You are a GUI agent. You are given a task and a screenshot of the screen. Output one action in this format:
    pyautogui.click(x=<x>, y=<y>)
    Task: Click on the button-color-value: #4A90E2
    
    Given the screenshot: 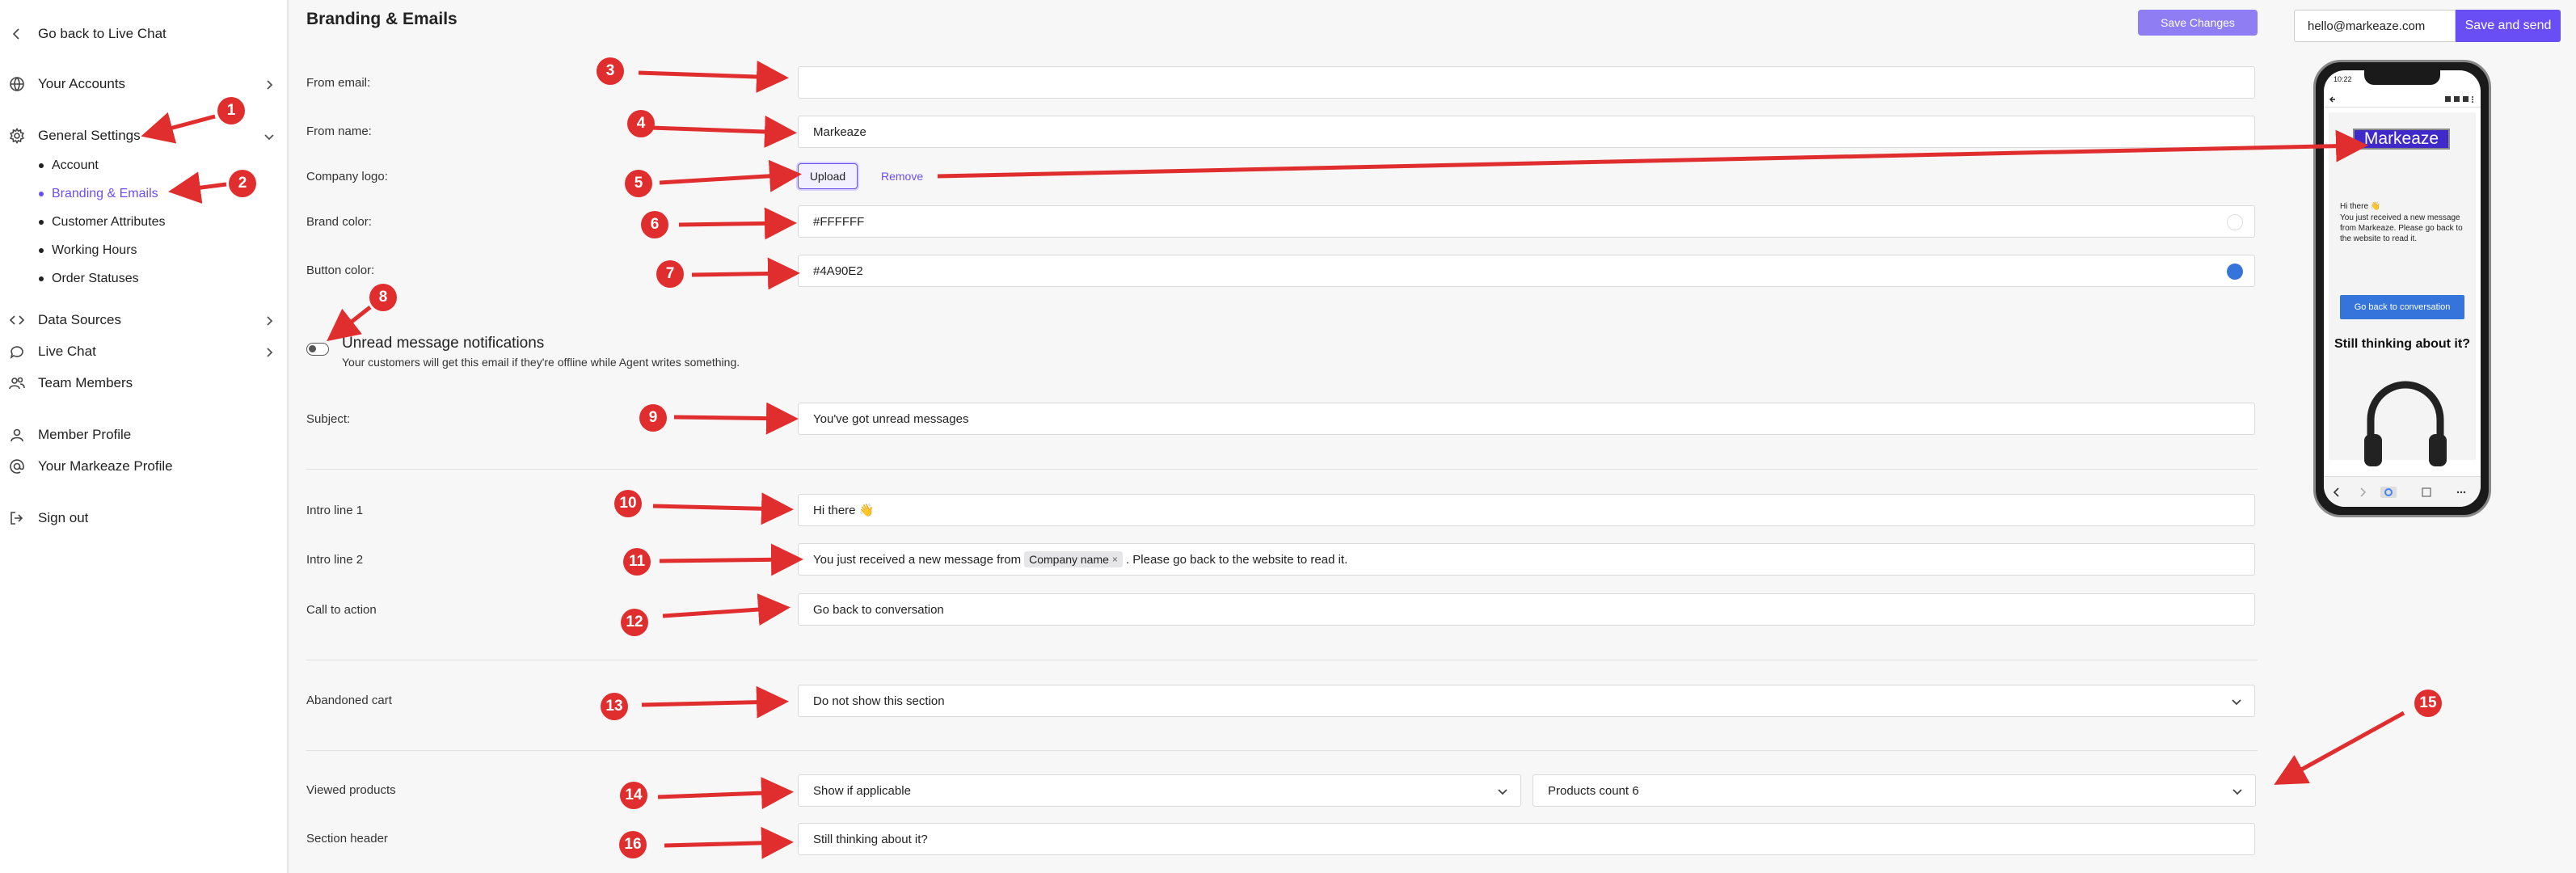 What is the action you would take?
    pyautogui.click(x=838, y=271)
    